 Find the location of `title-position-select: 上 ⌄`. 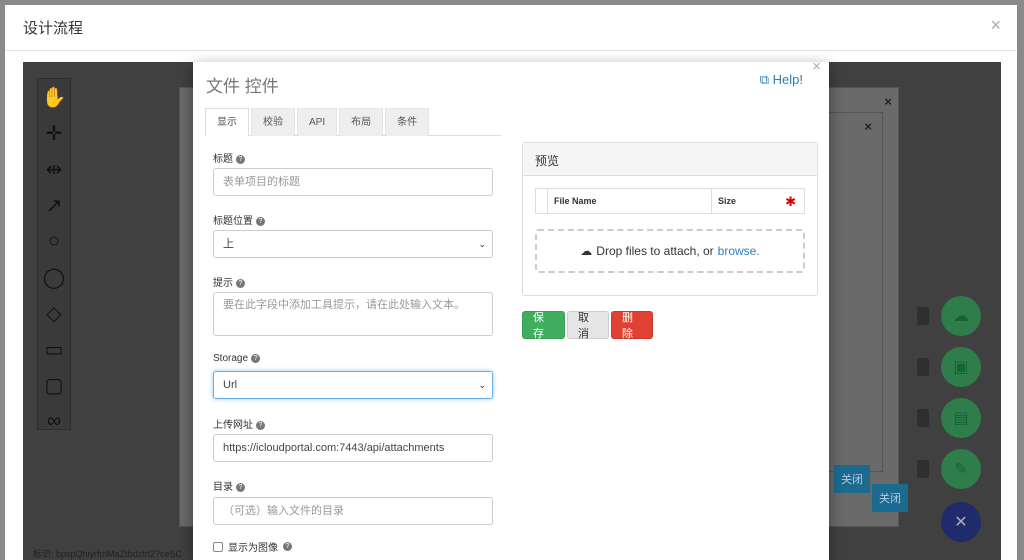

title-position-select: 上 ⌄ is located at coordinates (353, 244).